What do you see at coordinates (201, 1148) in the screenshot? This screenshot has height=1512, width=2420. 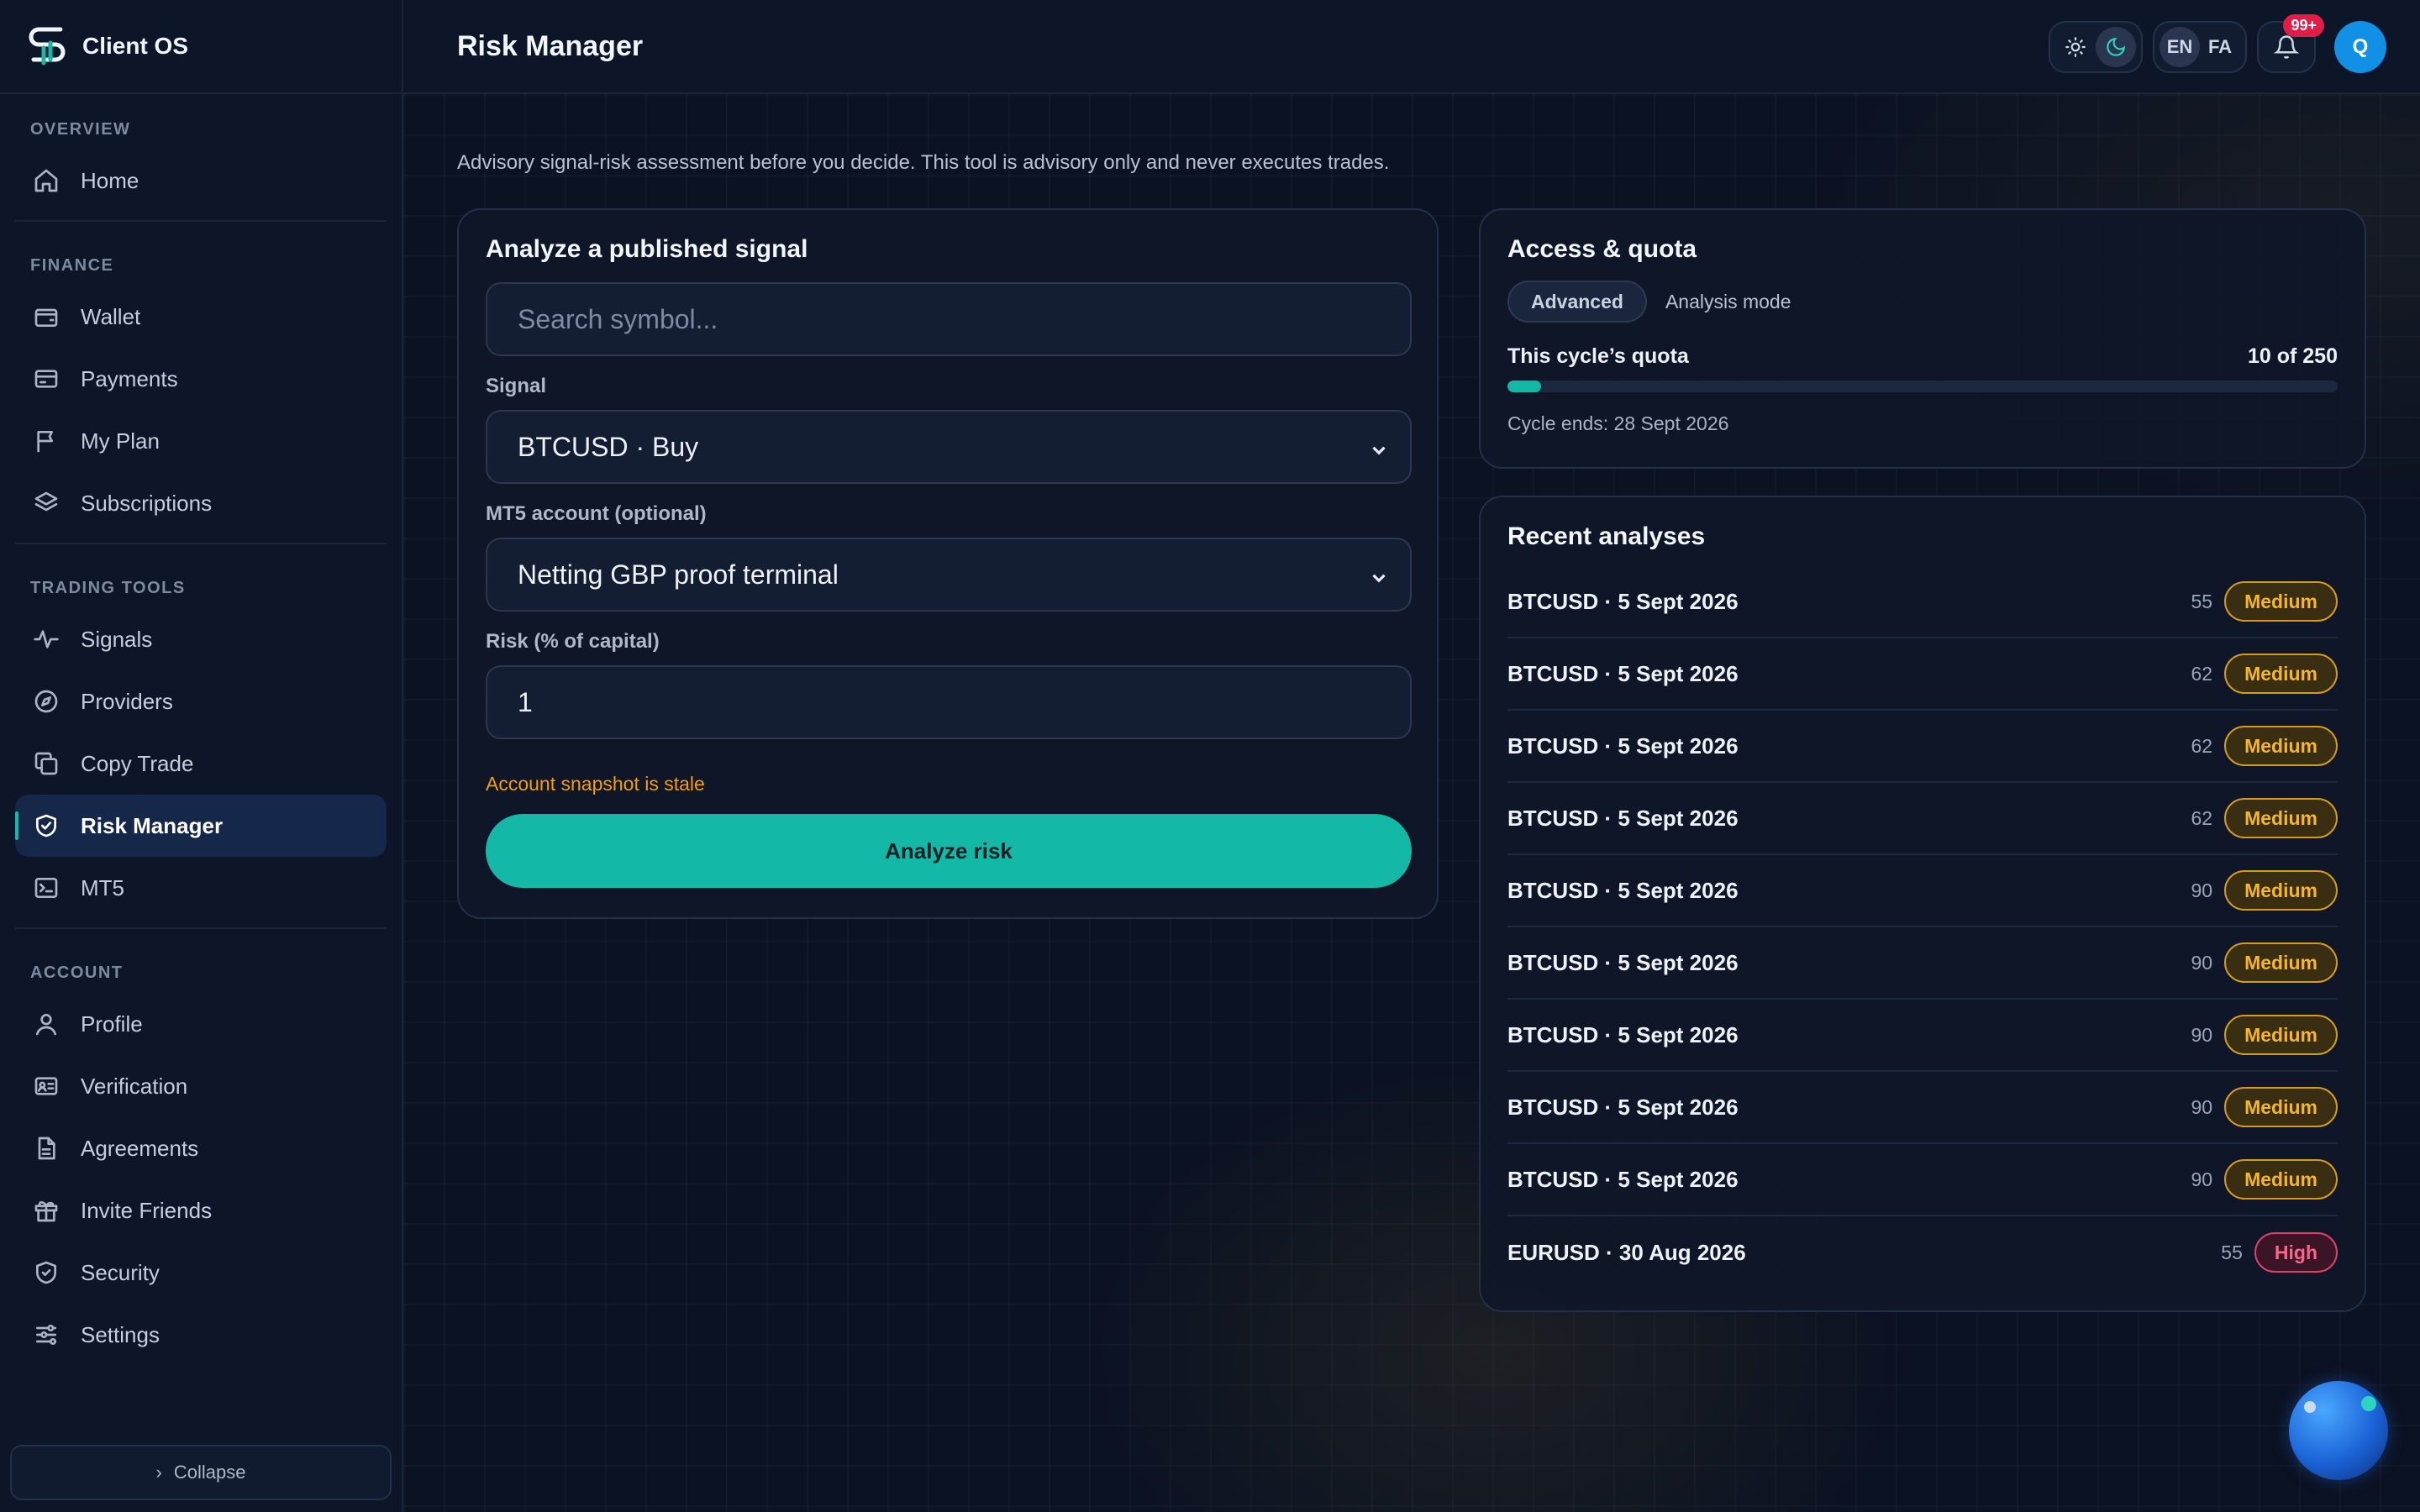 I see `sidebar-item-agreements: Agreements` at bounding box center [201, 1148].